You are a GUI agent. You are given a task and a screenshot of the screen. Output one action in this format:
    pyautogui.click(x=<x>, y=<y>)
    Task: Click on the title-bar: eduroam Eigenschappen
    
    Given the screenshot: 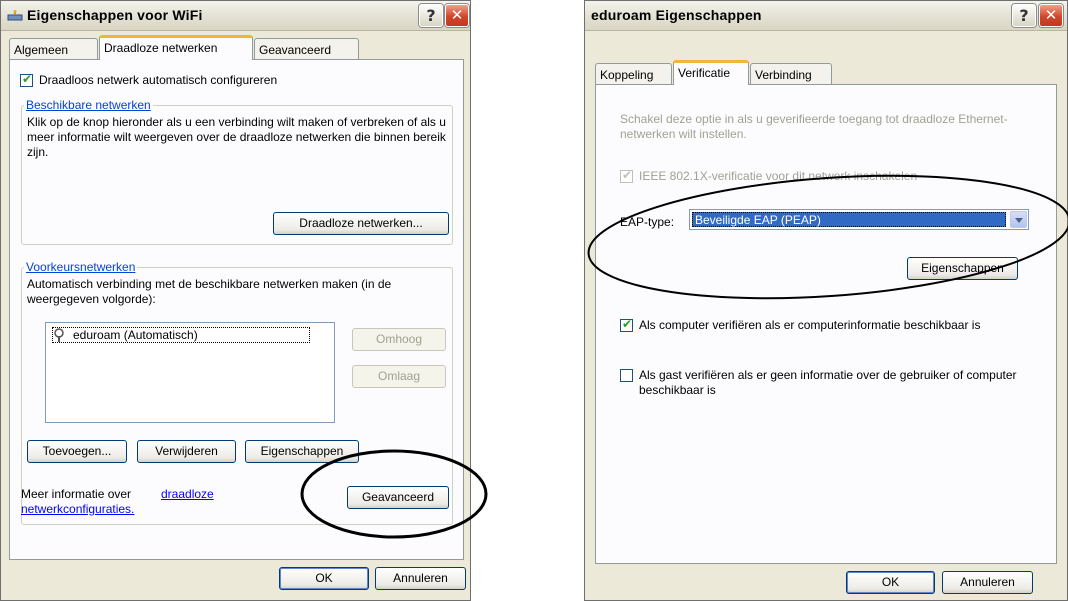 What is the action you would take?
    pyautogui.click(x=826, y=16)
    